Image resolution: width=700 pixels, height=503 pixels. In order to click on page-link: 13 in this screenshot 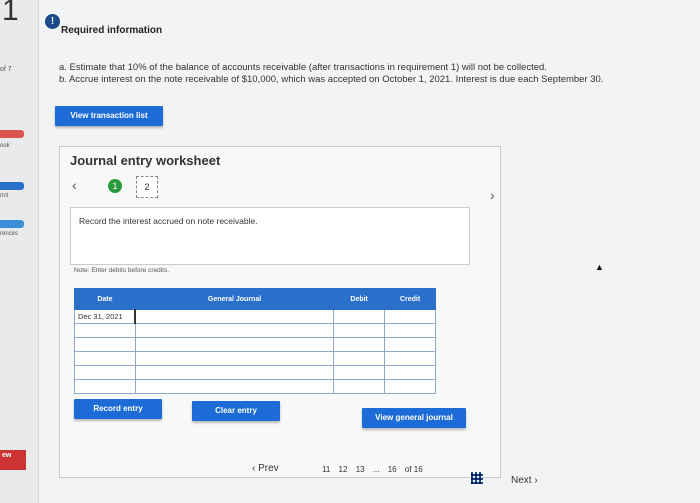, I will do `click(360, 469)`.